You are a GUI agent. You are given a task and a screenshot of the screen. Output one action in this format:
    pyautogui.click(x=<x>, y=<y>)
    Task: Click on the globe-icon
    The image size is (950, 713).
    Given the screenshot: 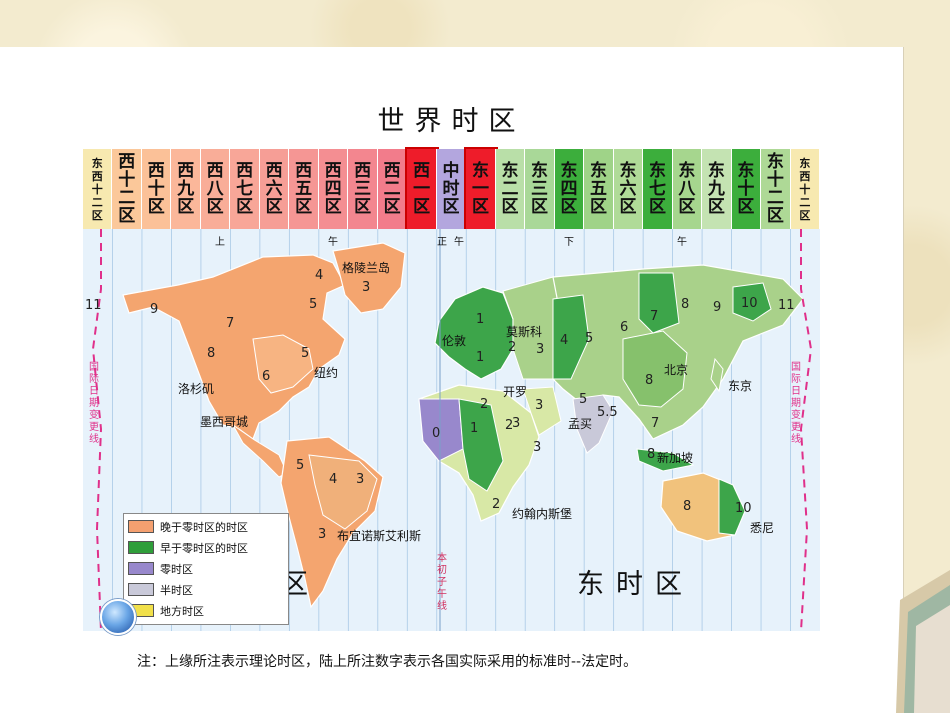 What is the action you would take?
    pyautogui.click(x=118, y=617)
    